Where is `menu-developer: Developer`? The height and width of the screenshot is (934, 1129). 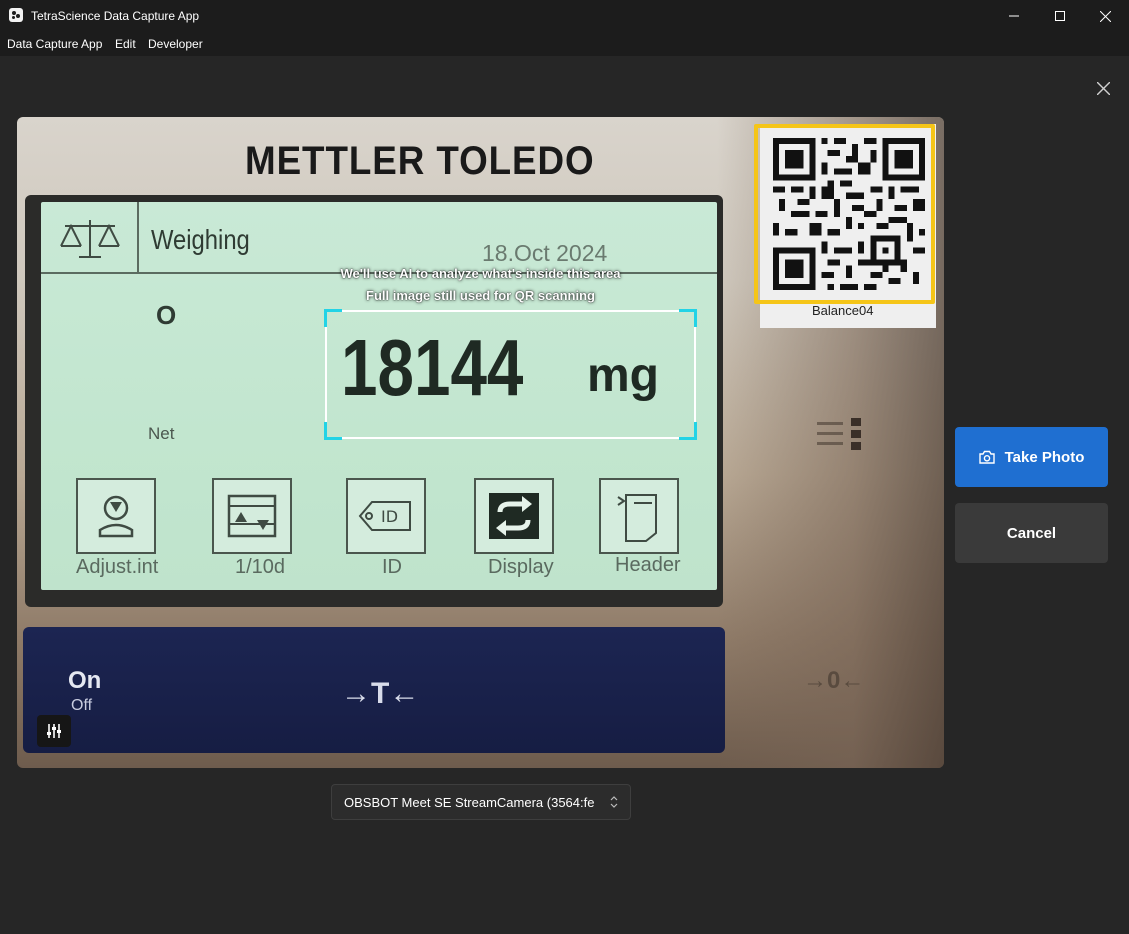
menu-developer: Developer is located at coordinates (175, 44).